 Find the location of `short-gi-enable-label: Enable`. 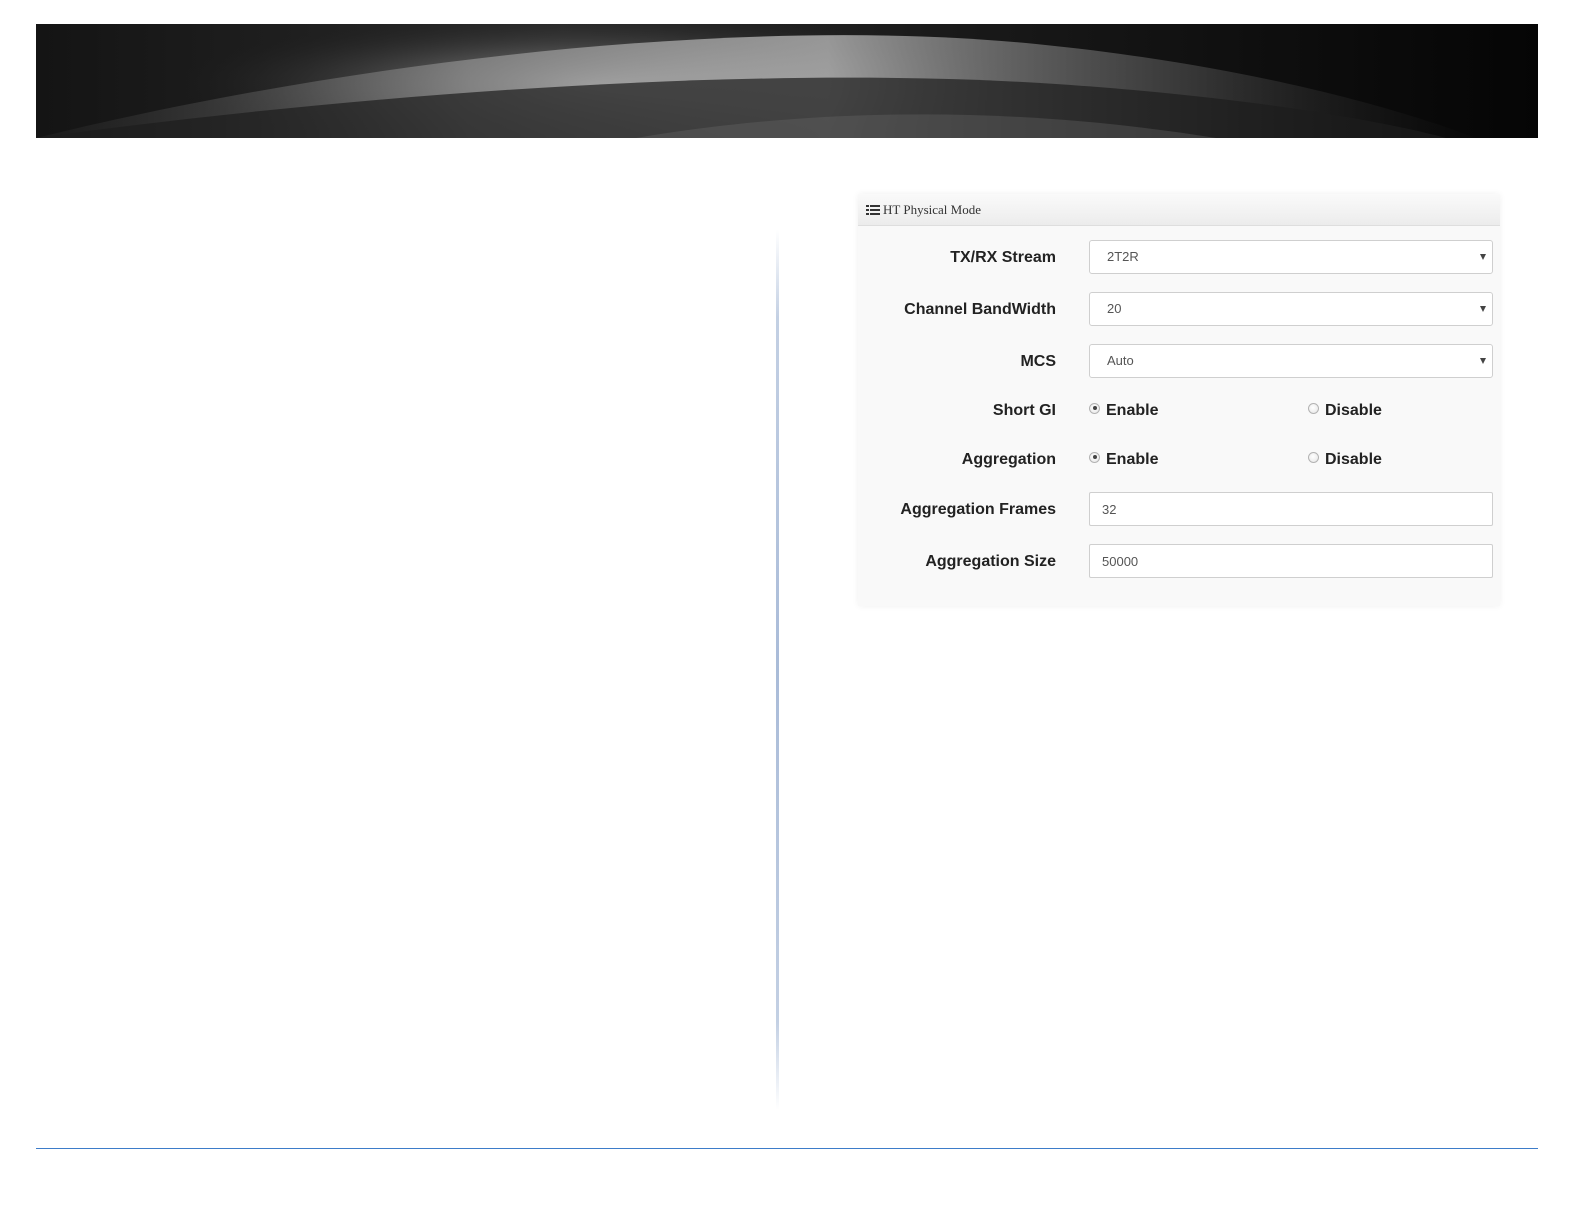

short-gi-enable-label: Enable is located at coordinates (1132, 410).